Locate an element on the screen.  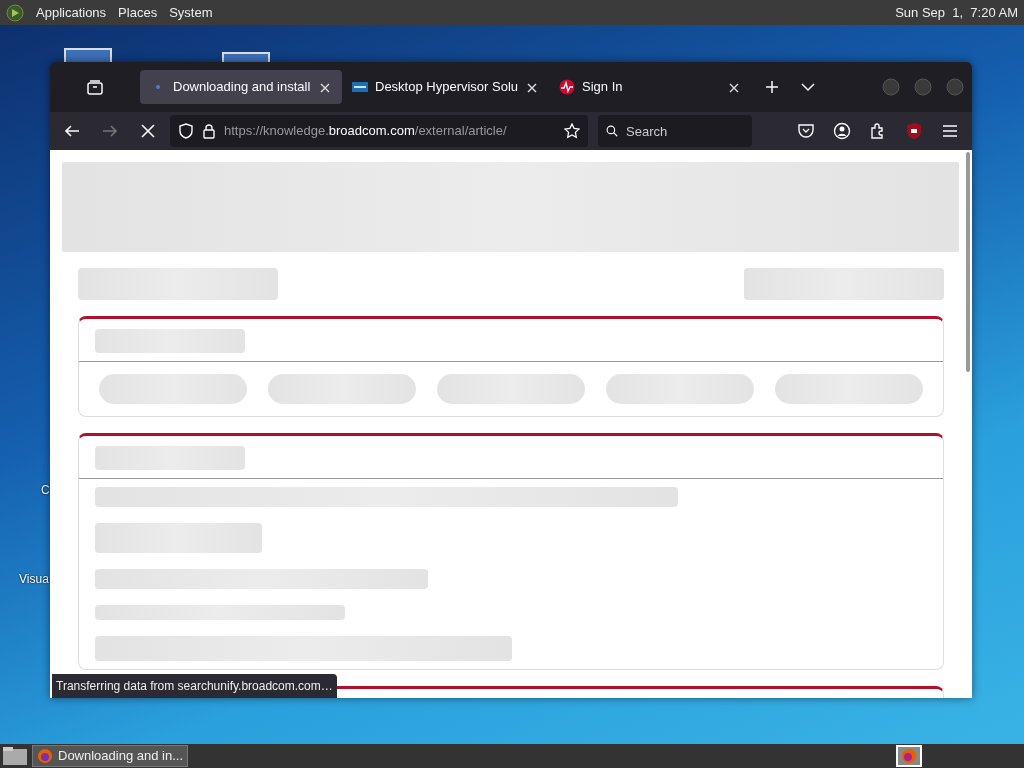
browser-tab: Desktop Hypervisor Solu is located at coordinates (446, 87).